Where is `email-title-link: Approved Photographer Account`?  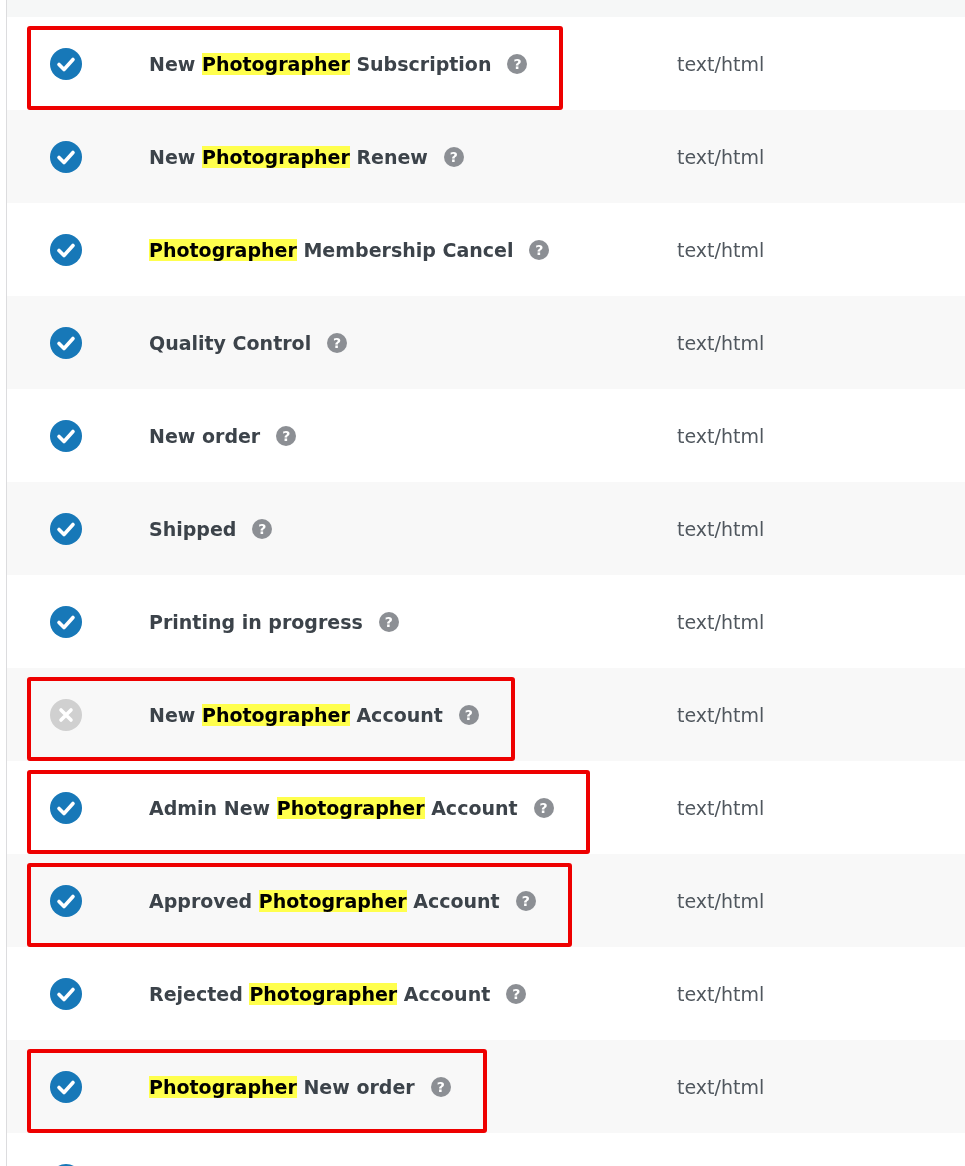
email-title-link: Approved Photographer Account is located at coordinates (324, 900).